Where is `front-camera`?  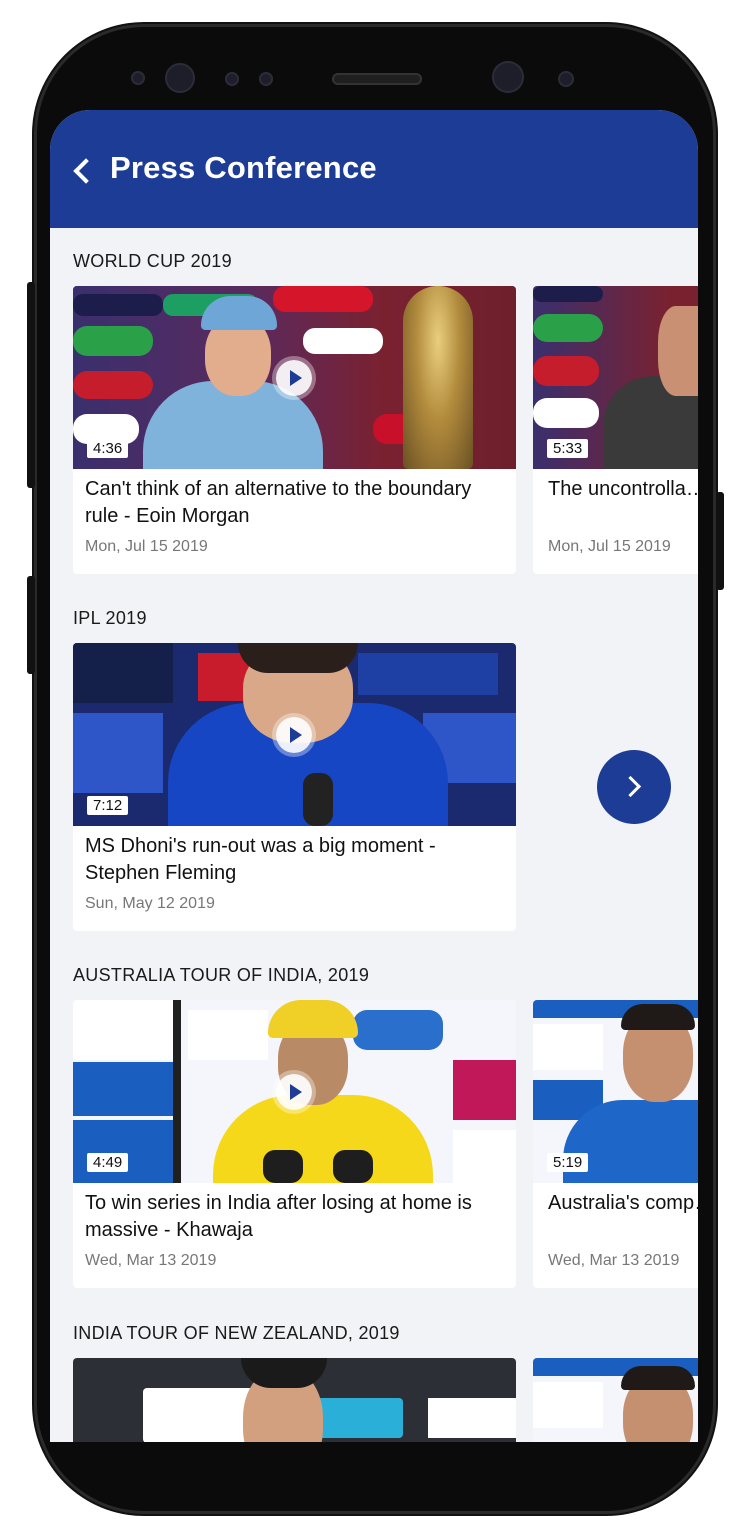
front-camera is located at coordinates (508, 77).